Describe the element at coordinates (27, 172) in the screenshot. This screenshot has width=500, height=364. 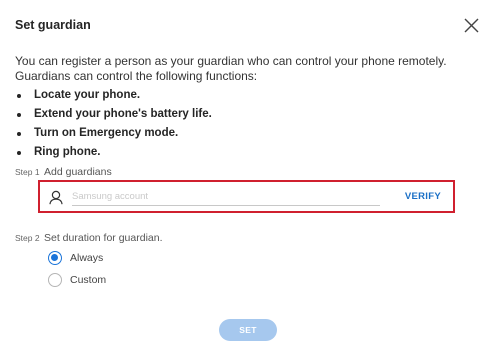
I see `step-1-number: Step 1` at that location.